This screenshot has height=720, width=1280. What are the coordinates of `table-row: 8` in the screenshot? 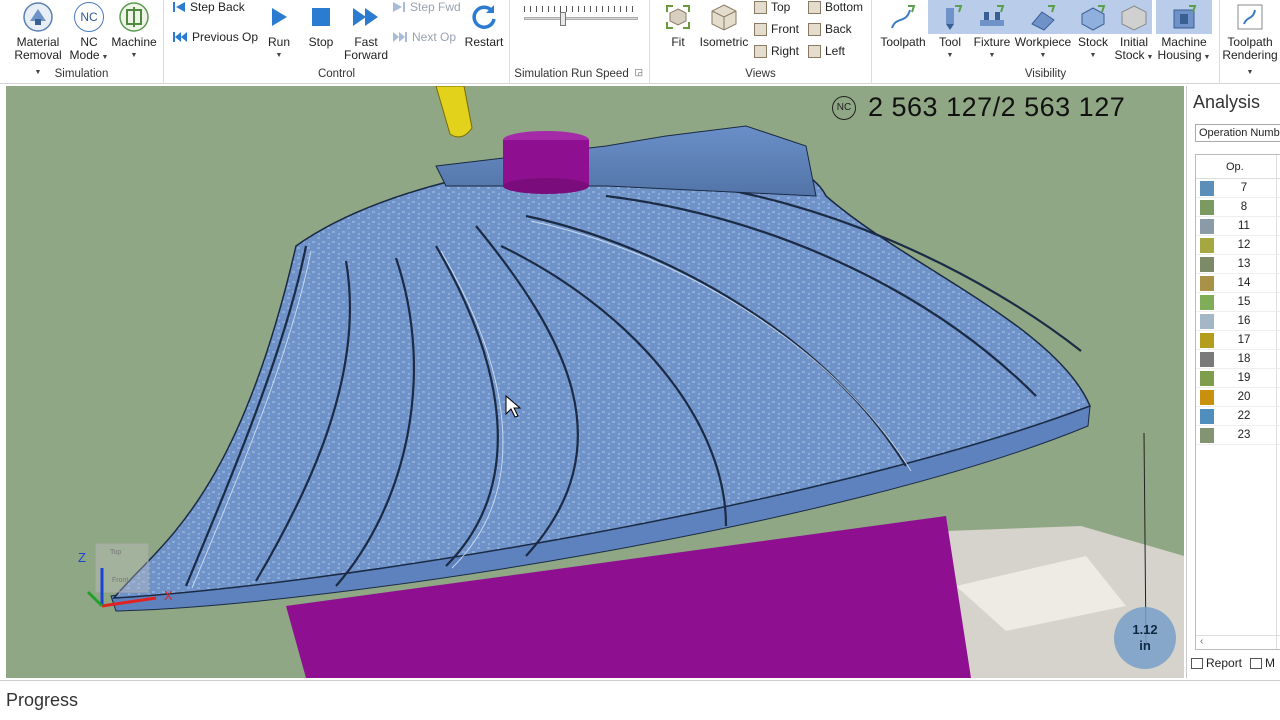 It's located at (1238, 207).